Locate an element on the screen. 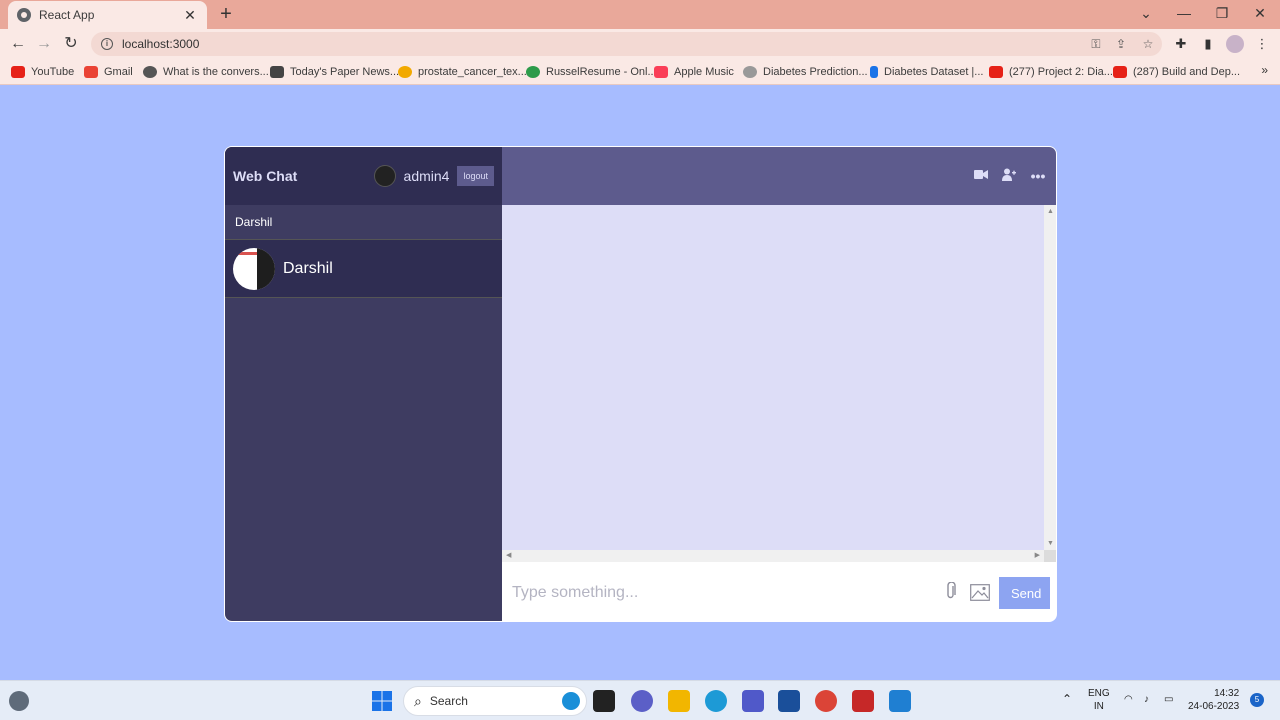  chat-avatar is located at coordinates (254, 268).